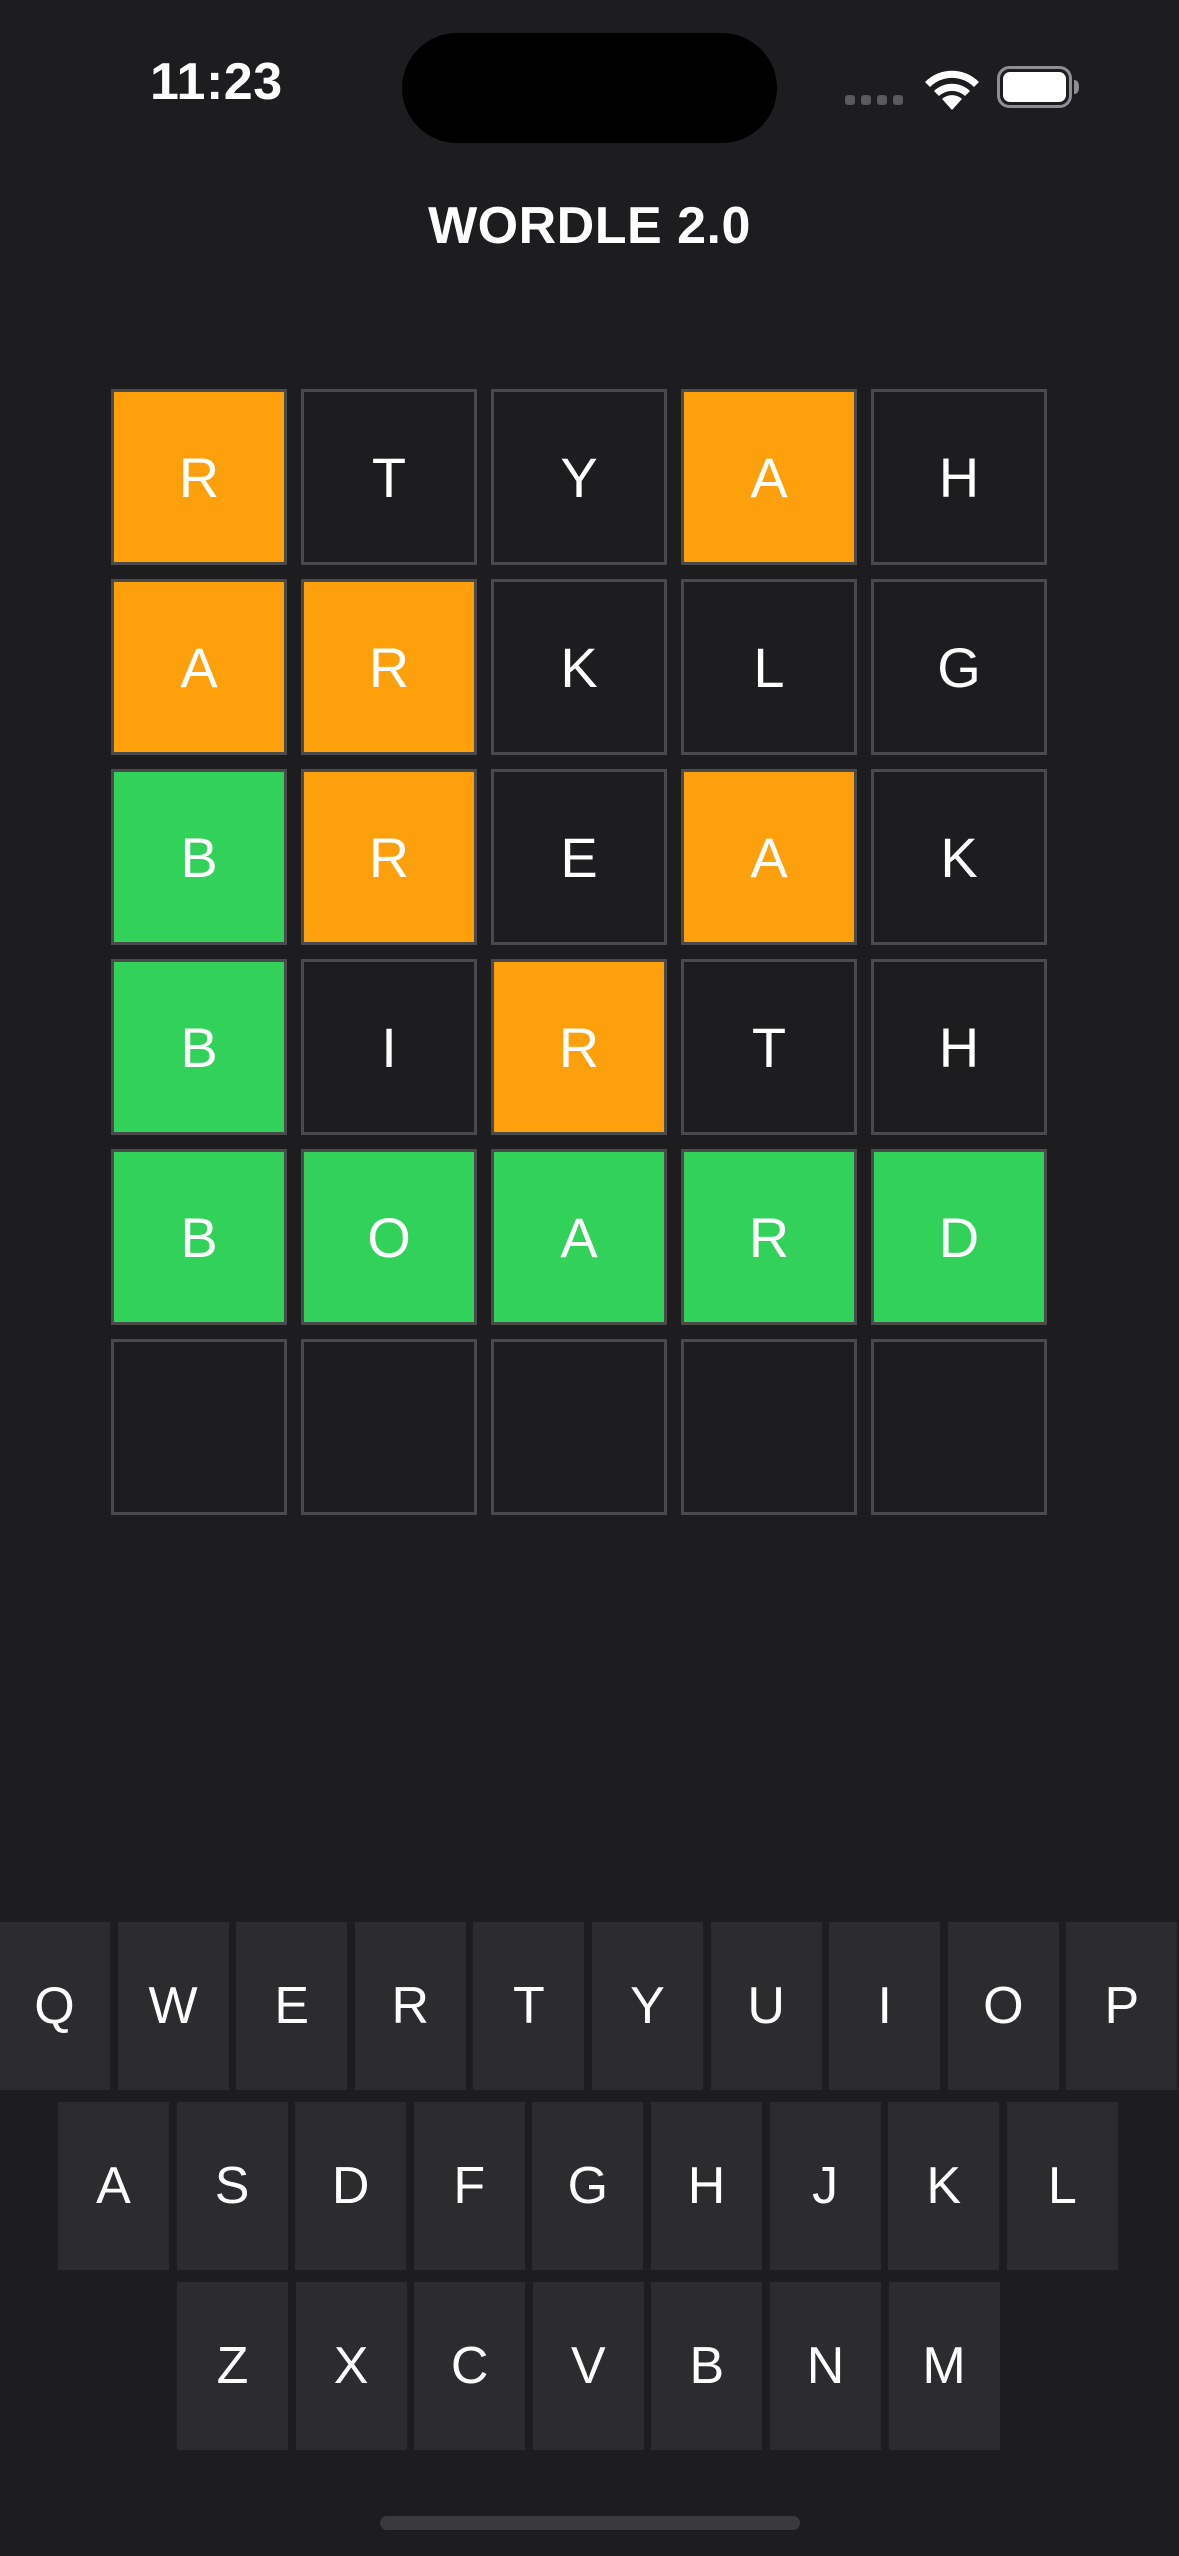 Image resolution: width=1179 pixels, height=2556 pixels. I want to click on letter-tile: I, so click(389, 1047).